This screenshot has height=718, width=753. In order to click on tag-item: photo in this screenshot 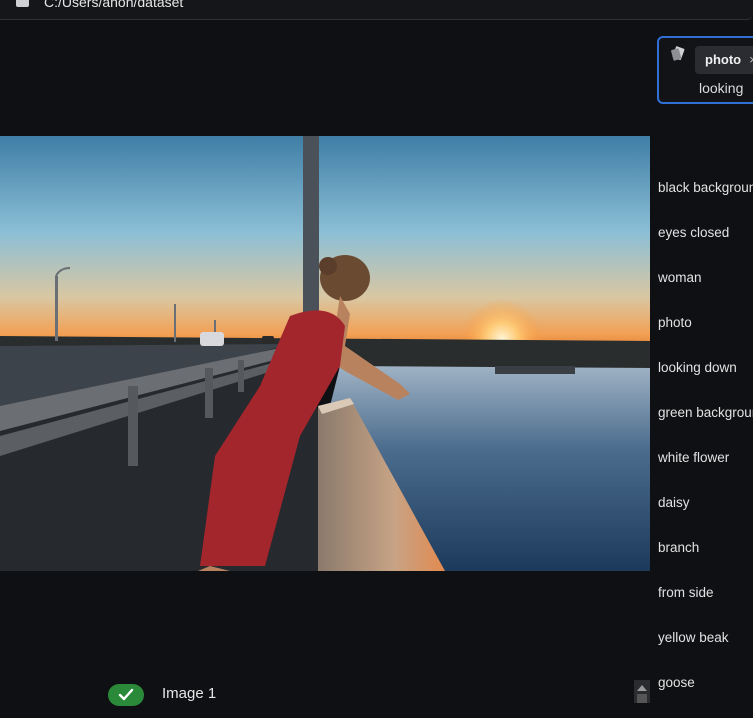, I will do `click(705, 335)`.